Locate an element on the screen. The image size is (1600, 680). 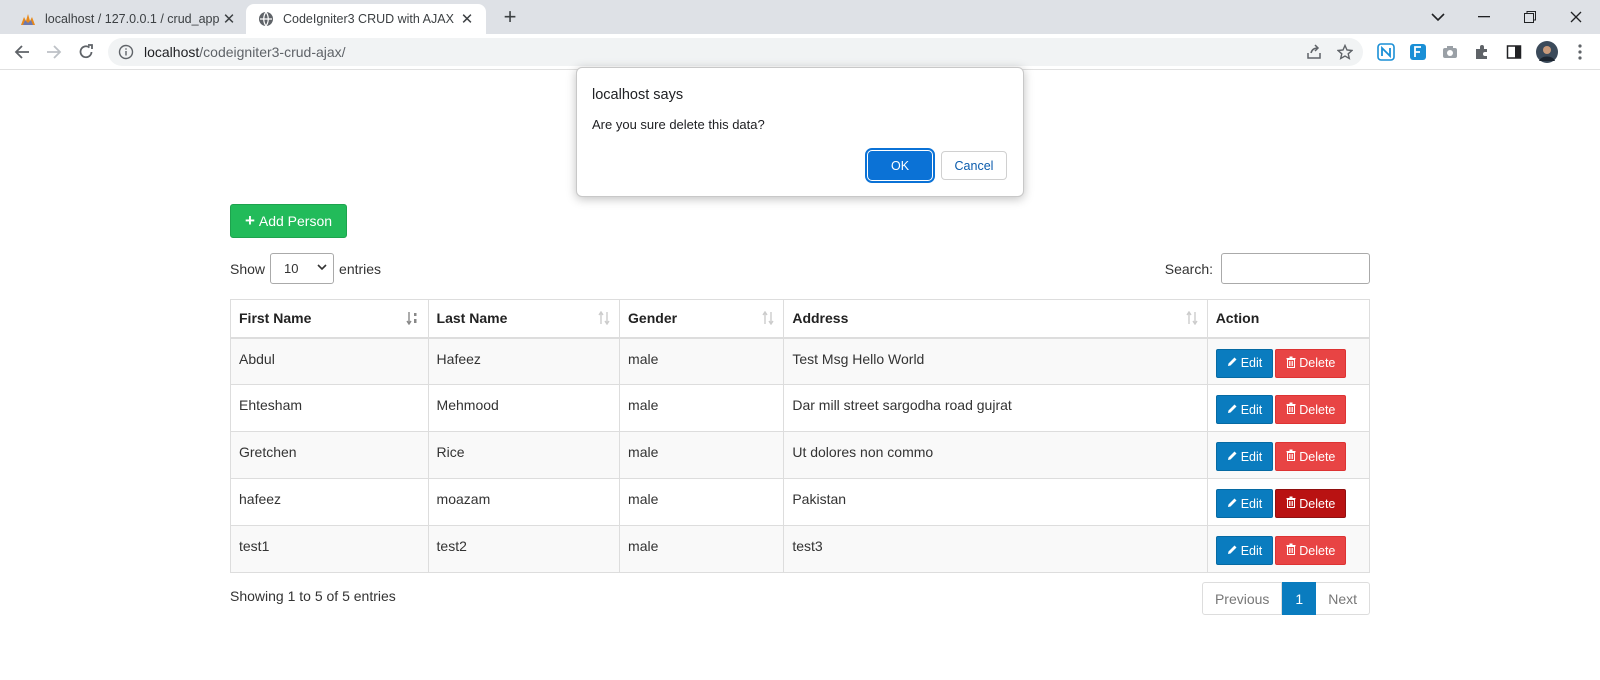
cell-address: Dar mill street sargodha road gujrat is located at coordinates (995, 408).